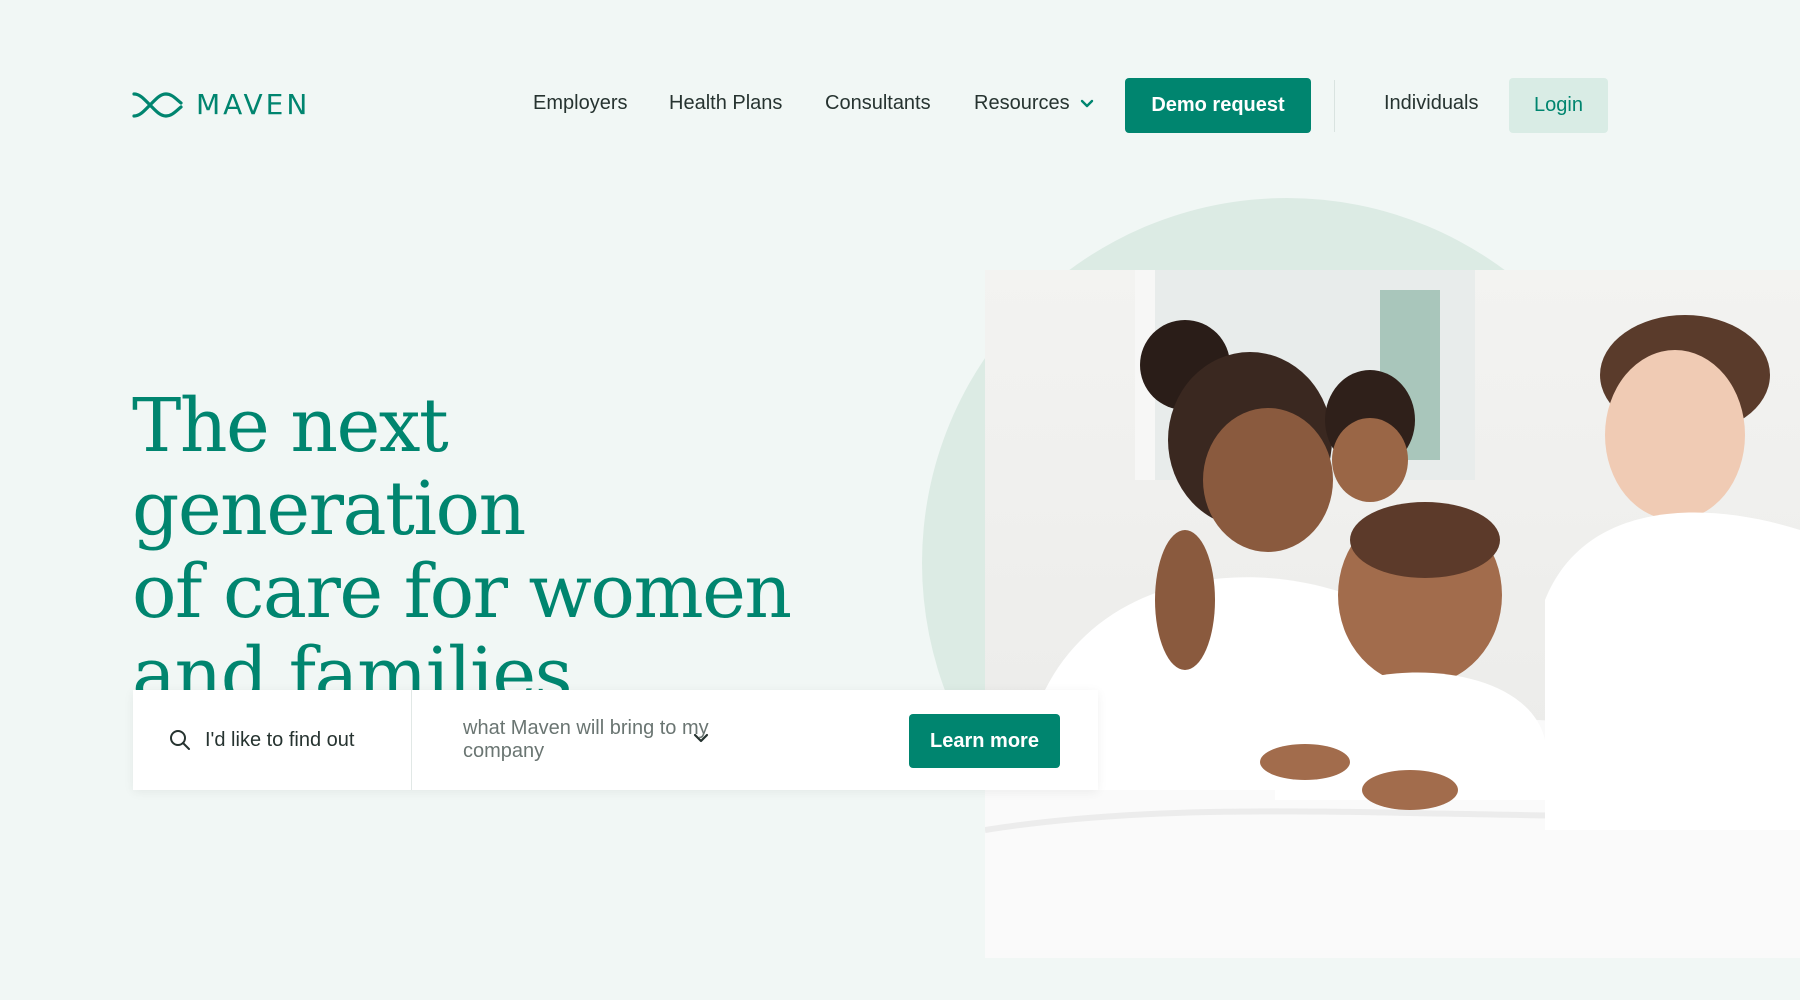  I want to click on find-out-selected-value: what Maven will bring to my company, so click(586, 739).